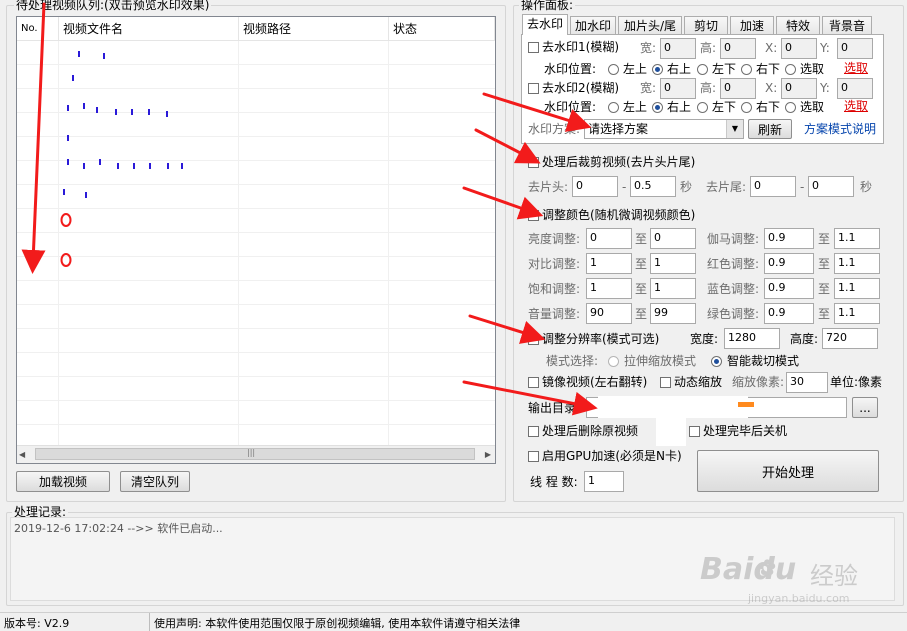 The height and width of the screenshot is (631, 907). I want to click on redaction, so click(673, 407).